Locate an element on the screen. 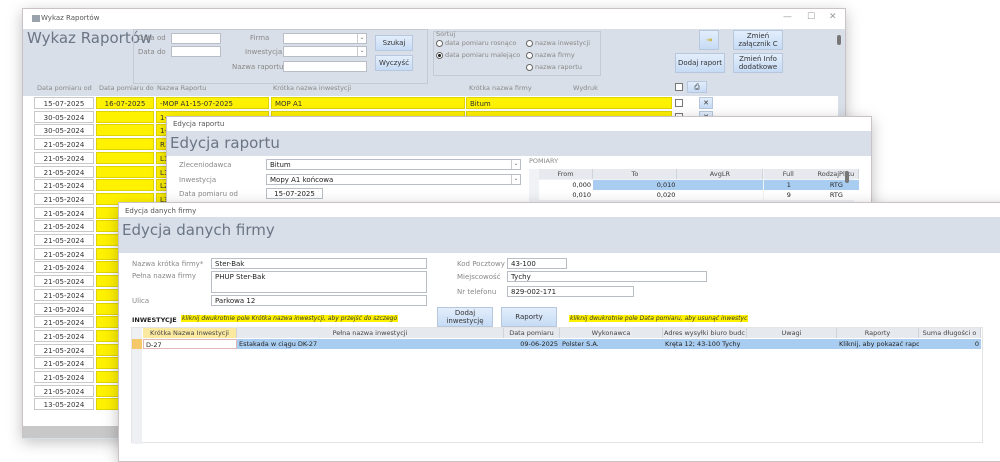 The height and width of the screenshot is (462, 1000). measurement-cell is located at coordinates (720, 185).